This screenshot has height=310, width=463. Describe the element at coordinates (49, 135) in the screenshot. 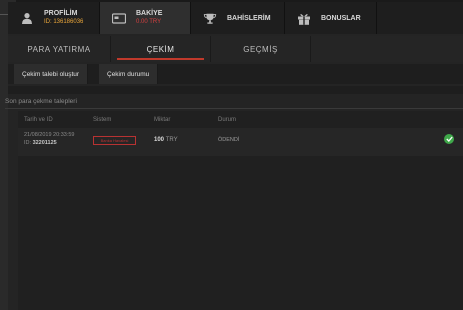

I see `row-date: 21/08/2019 20:33:59` at that location.